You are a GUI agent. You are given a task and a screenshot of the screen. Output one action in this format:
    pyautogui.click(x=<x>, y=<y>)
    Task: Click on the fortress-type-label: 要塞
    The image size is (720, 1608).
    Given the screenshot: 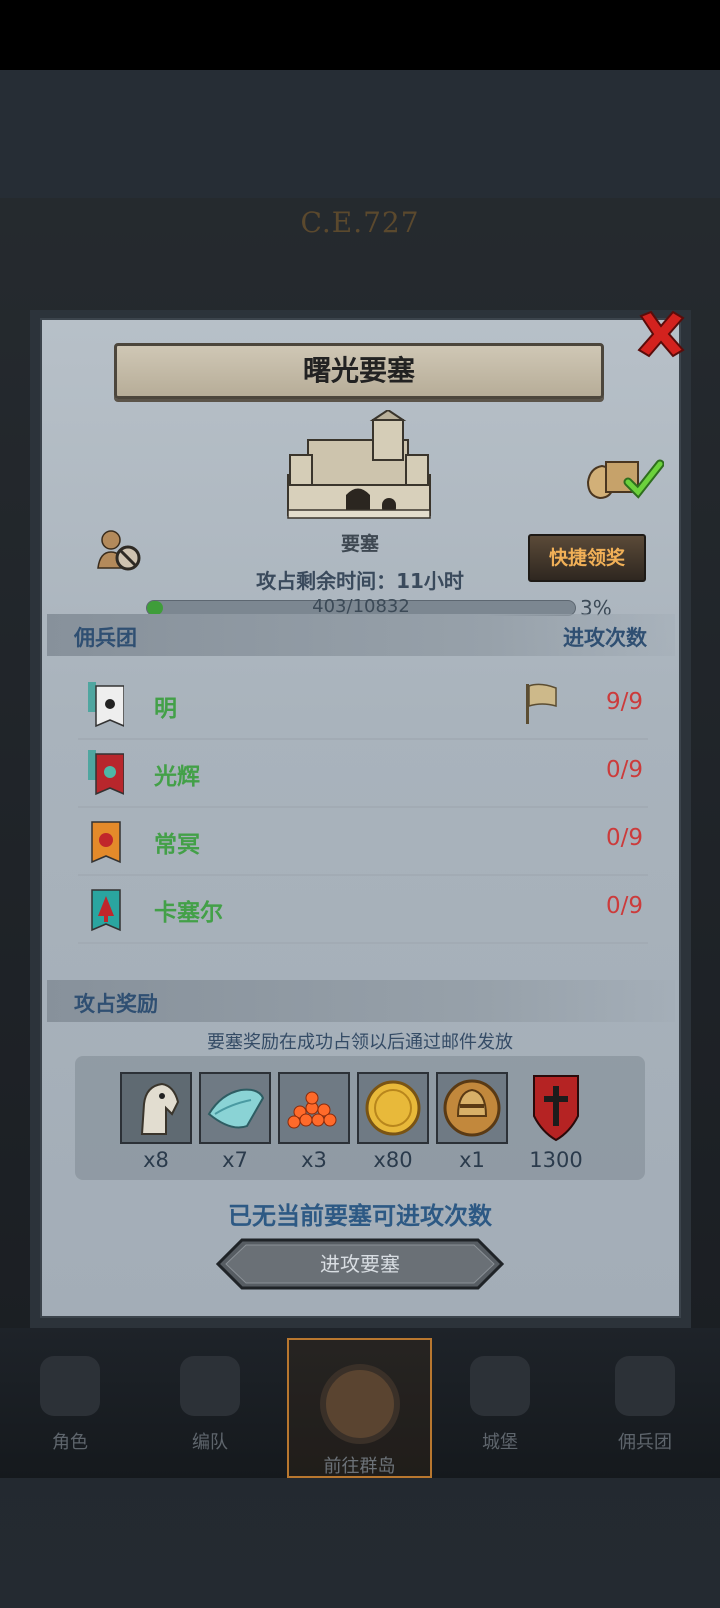 What is the action you would take?
    pyautogui.click(x=359, y=544)
    